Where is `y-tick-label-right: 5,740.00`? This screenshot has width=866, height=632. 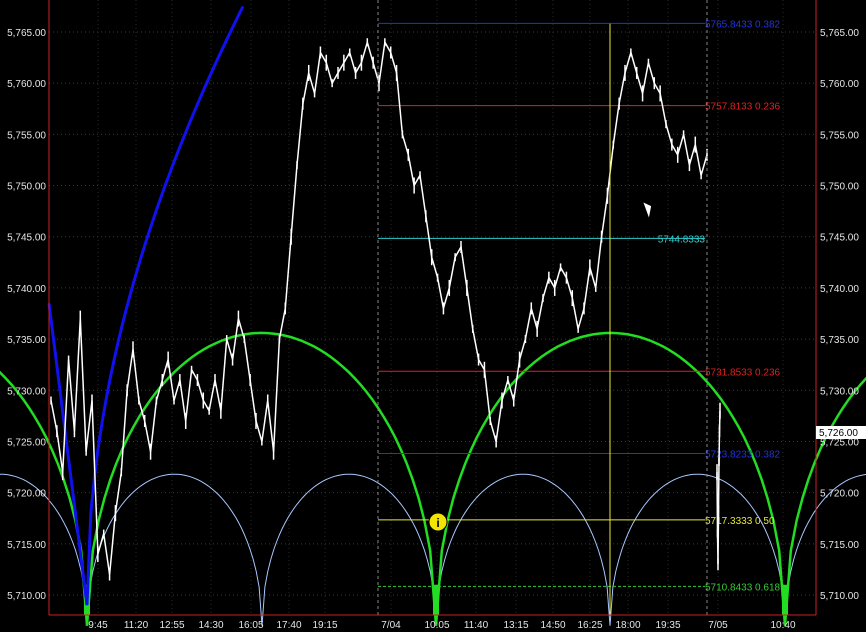
y-tick-label-right: 5,740.00 is located at coordinates (839, 289).